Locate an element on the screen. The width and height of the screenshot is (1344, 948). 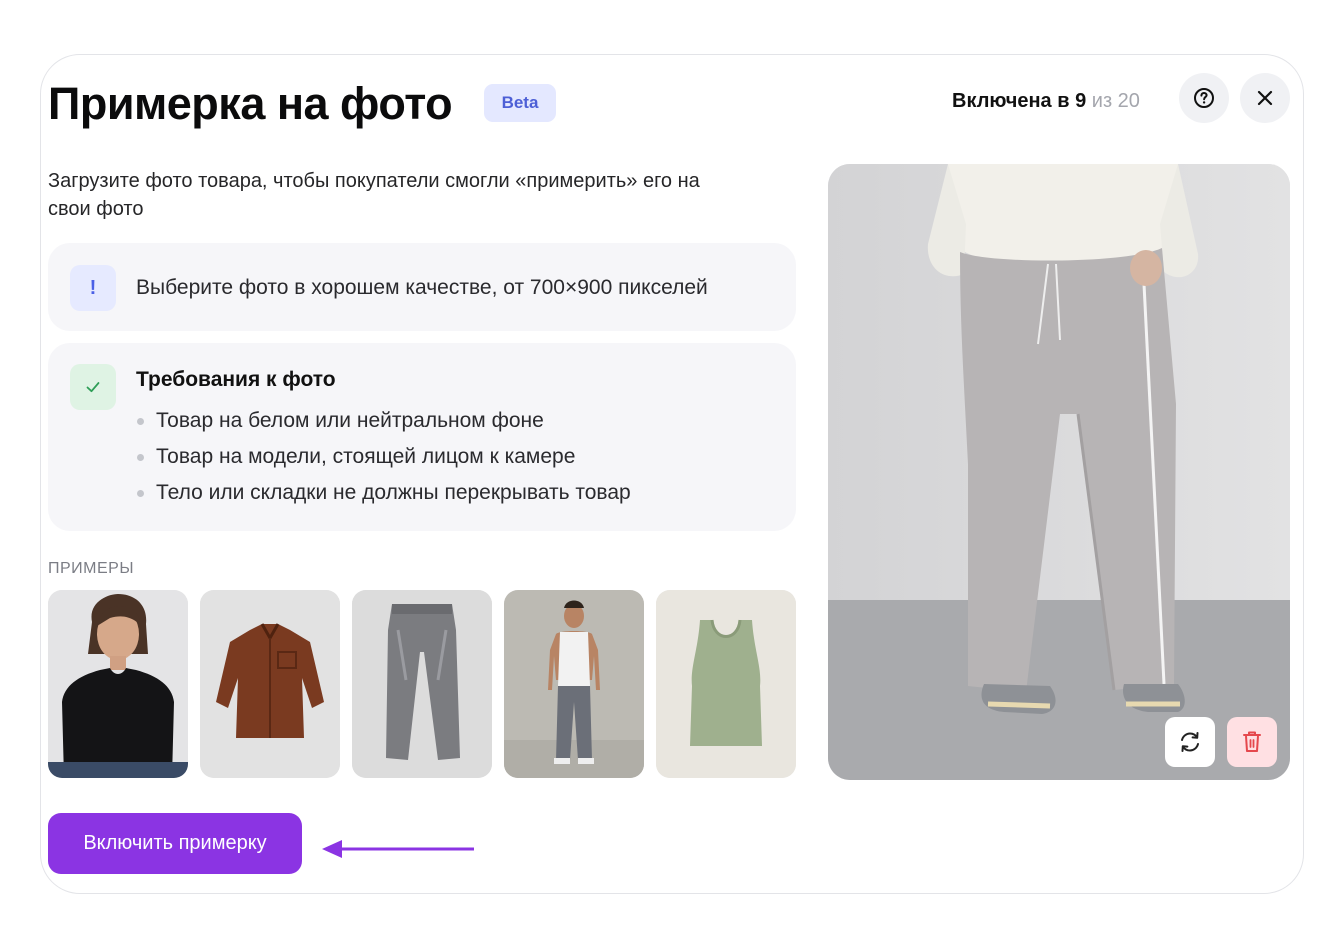
requirements-title: Требования к фото is located at coordinates (236, 379).